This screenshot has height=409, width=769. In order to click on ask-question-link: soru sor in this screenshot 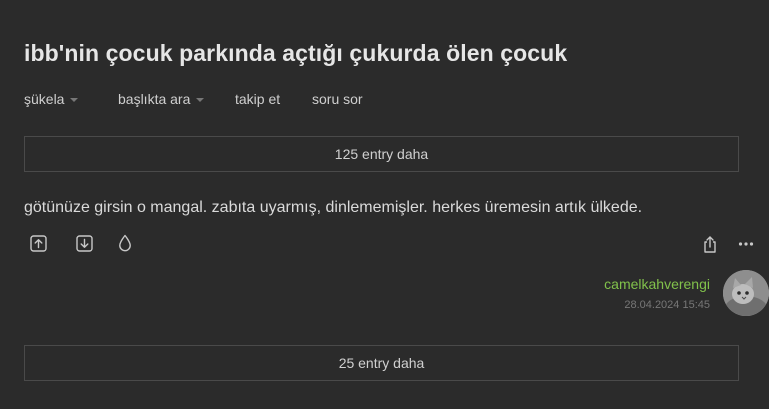, I will do `click(337, 99)`.